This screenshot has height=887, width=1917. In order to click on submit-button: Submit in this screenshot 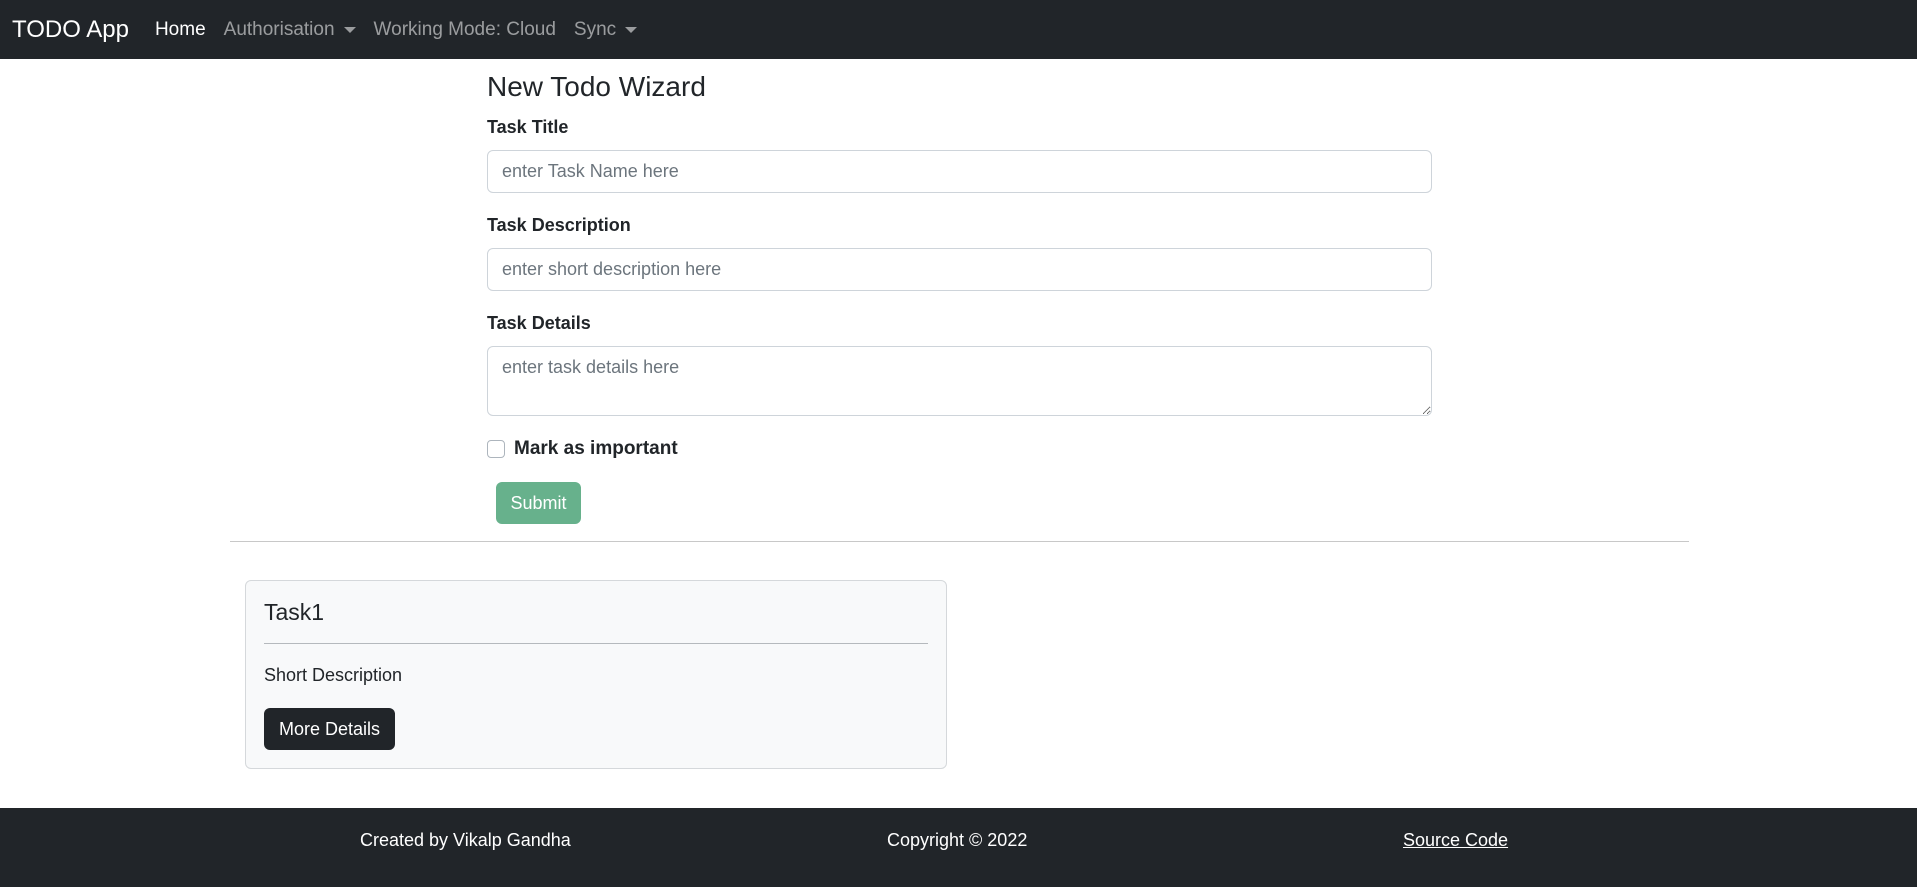, I will do `click(538, 503)`.